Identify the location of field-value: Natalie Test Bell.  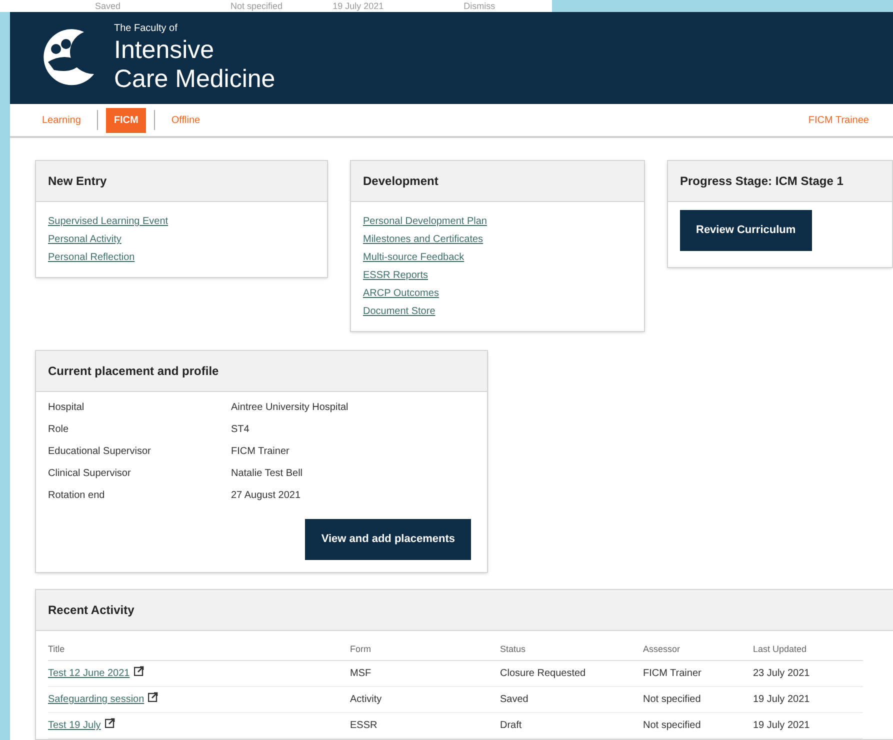
(267, 474).